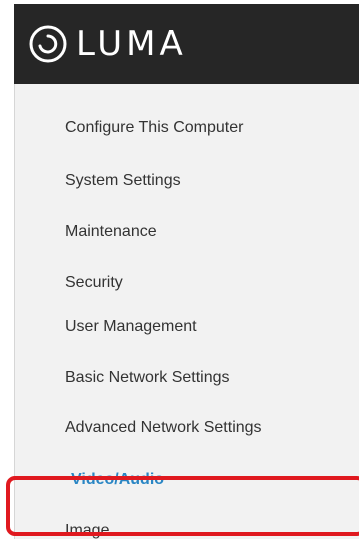  Describe the element at coordinates (147, 378) in the screenshot. I see `sidebar-item-basic-network-settings: Basic Network Settings` at that location.